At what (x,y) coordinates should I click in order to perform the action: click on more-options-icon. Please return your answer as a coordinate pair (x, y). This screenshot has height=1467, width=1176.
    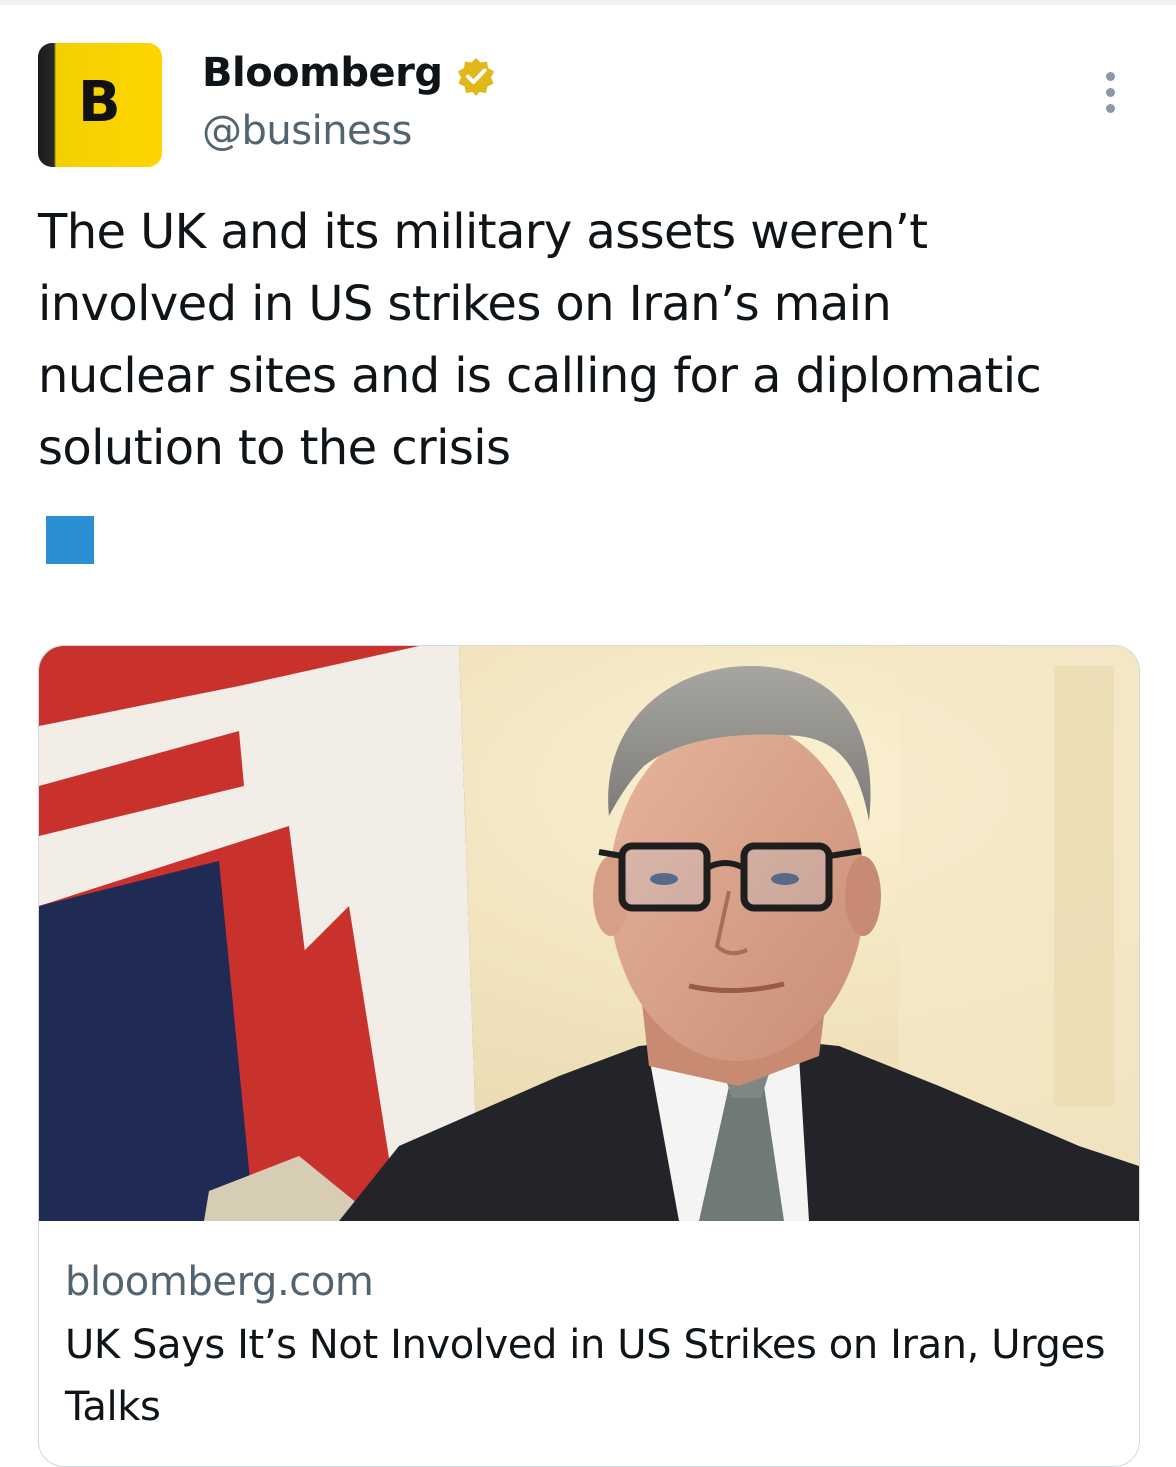
    Looking at the image, I should click on (1112, 93).